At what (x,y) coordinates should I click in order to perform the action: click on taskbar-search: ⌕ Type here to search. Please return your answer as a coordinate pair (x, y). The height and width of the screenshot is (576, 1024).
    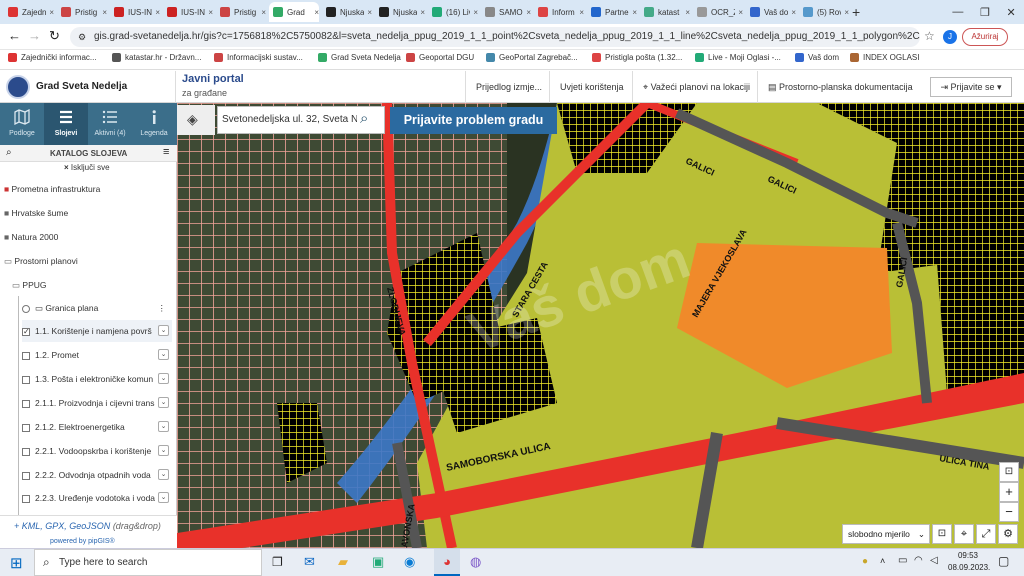
    Looking at the image, I should click on (148, 562).